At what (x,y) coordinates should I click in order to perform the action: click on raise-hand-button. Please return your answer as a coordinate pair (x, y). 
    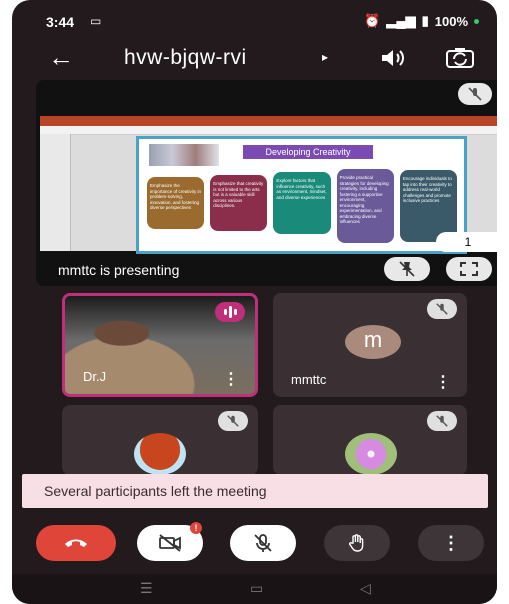
    Looking at the image, I should click on (357, 543).